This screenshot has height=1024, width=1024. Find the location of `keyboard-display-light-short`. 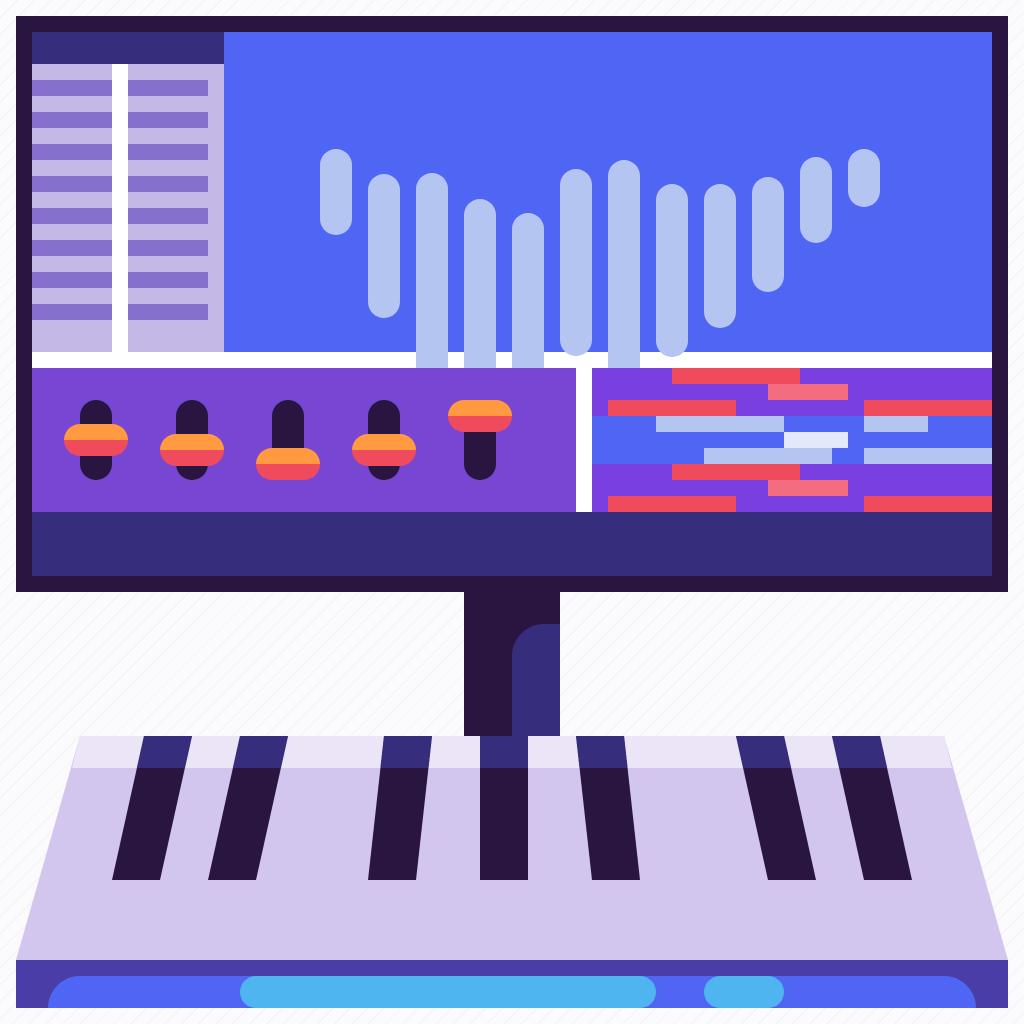

keyboard-display-light-short is located at coordinates (744, 992).